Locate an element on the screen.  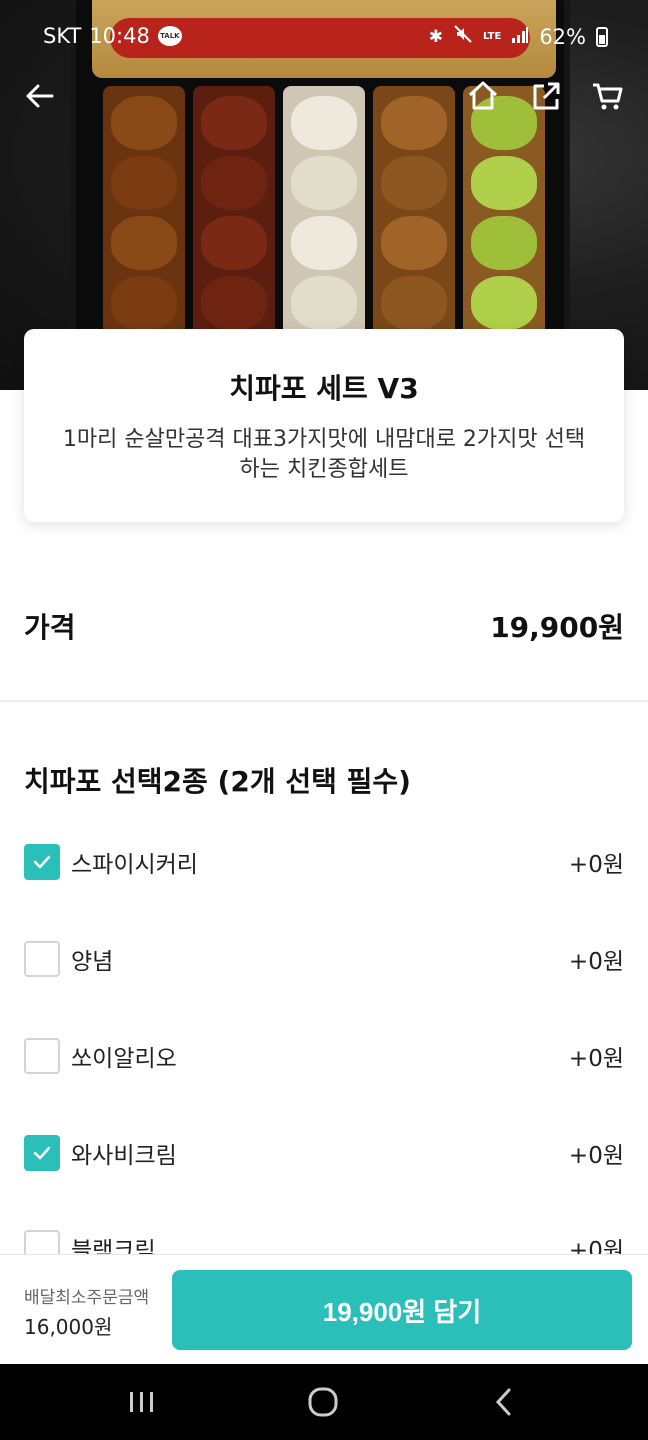
bluetooth-icon: ✱ is located at coordinates (435, 36).